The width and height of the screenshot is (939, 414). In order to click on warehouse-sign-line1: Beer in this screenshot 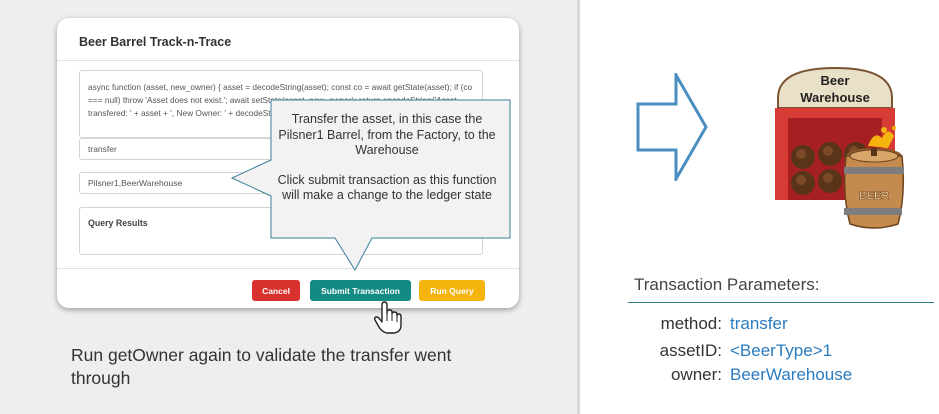, I will do `click(835, 80)`.